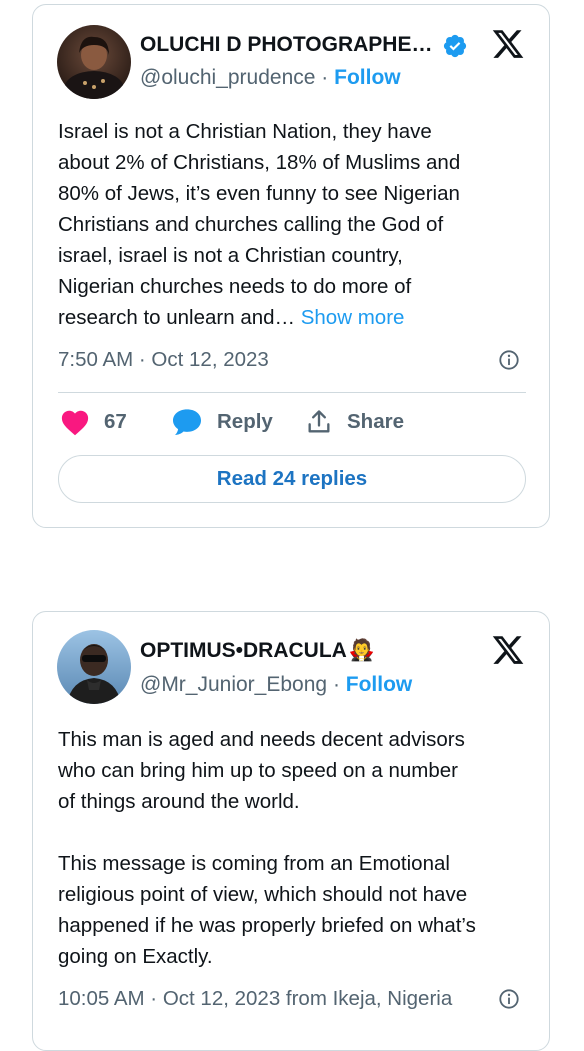  What do you see at coordinates (292, 479) in the screenshot?
I see `read-replies-button: Read 24 replies` at bounding box center [292, 479].